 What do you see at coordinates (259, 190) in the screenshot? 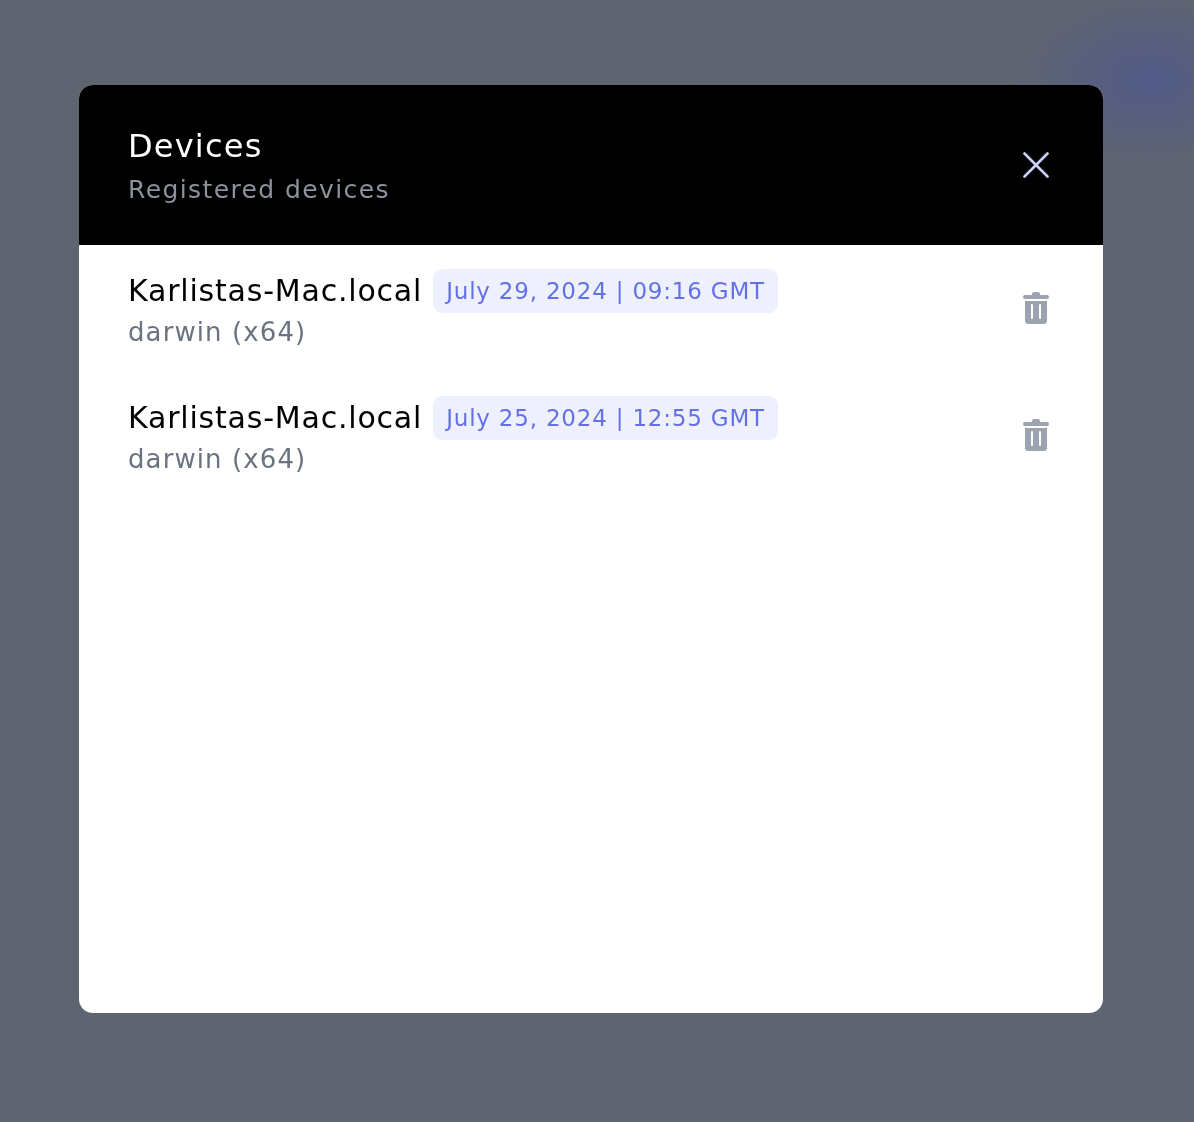
I see `dialog-subtitle: Registered devices` at bounding box center [259, 190].